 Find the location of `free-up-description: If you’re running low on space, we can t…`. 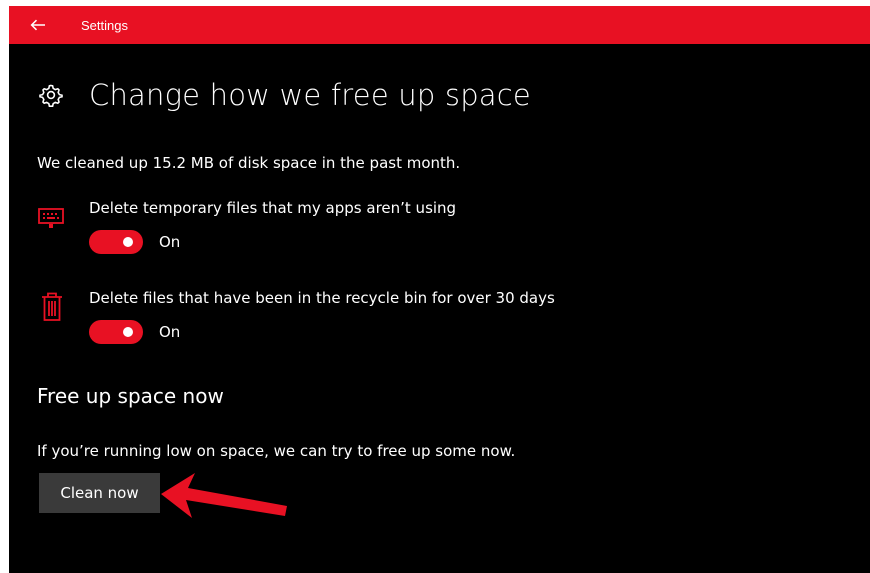

free-up-description: If you’re running low on space, we can t… is located at coordinates (276, 451).